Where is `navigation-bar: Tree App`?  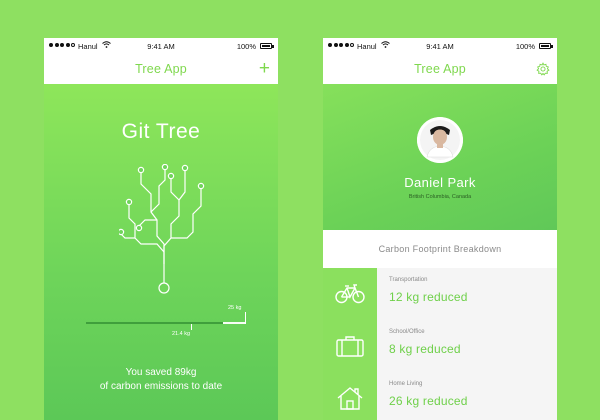
navigation-bar: Tree App is located at coordinates (440, 70).